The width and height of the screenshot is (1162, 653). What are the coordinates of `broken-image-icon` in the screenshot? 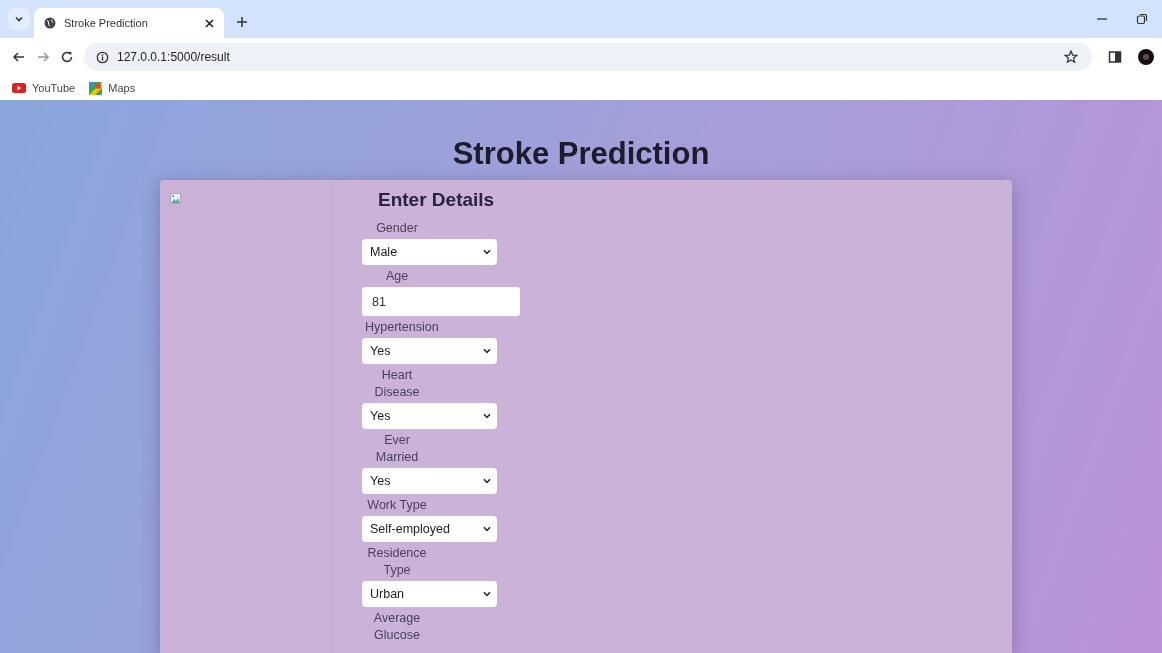 It's located at (175, 198).